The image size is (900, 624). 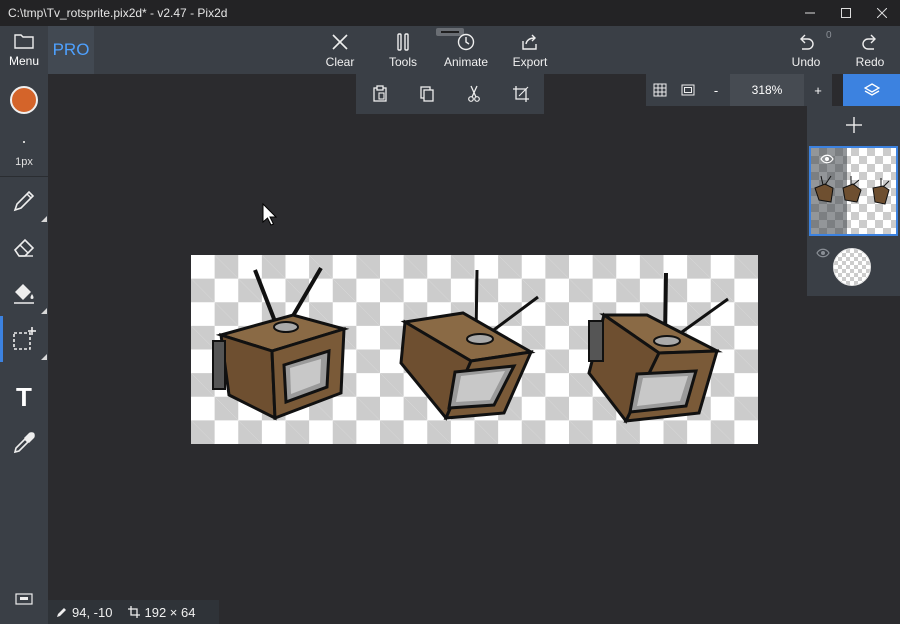 I want to click on scissors-icon, so click(x=473, y=93).